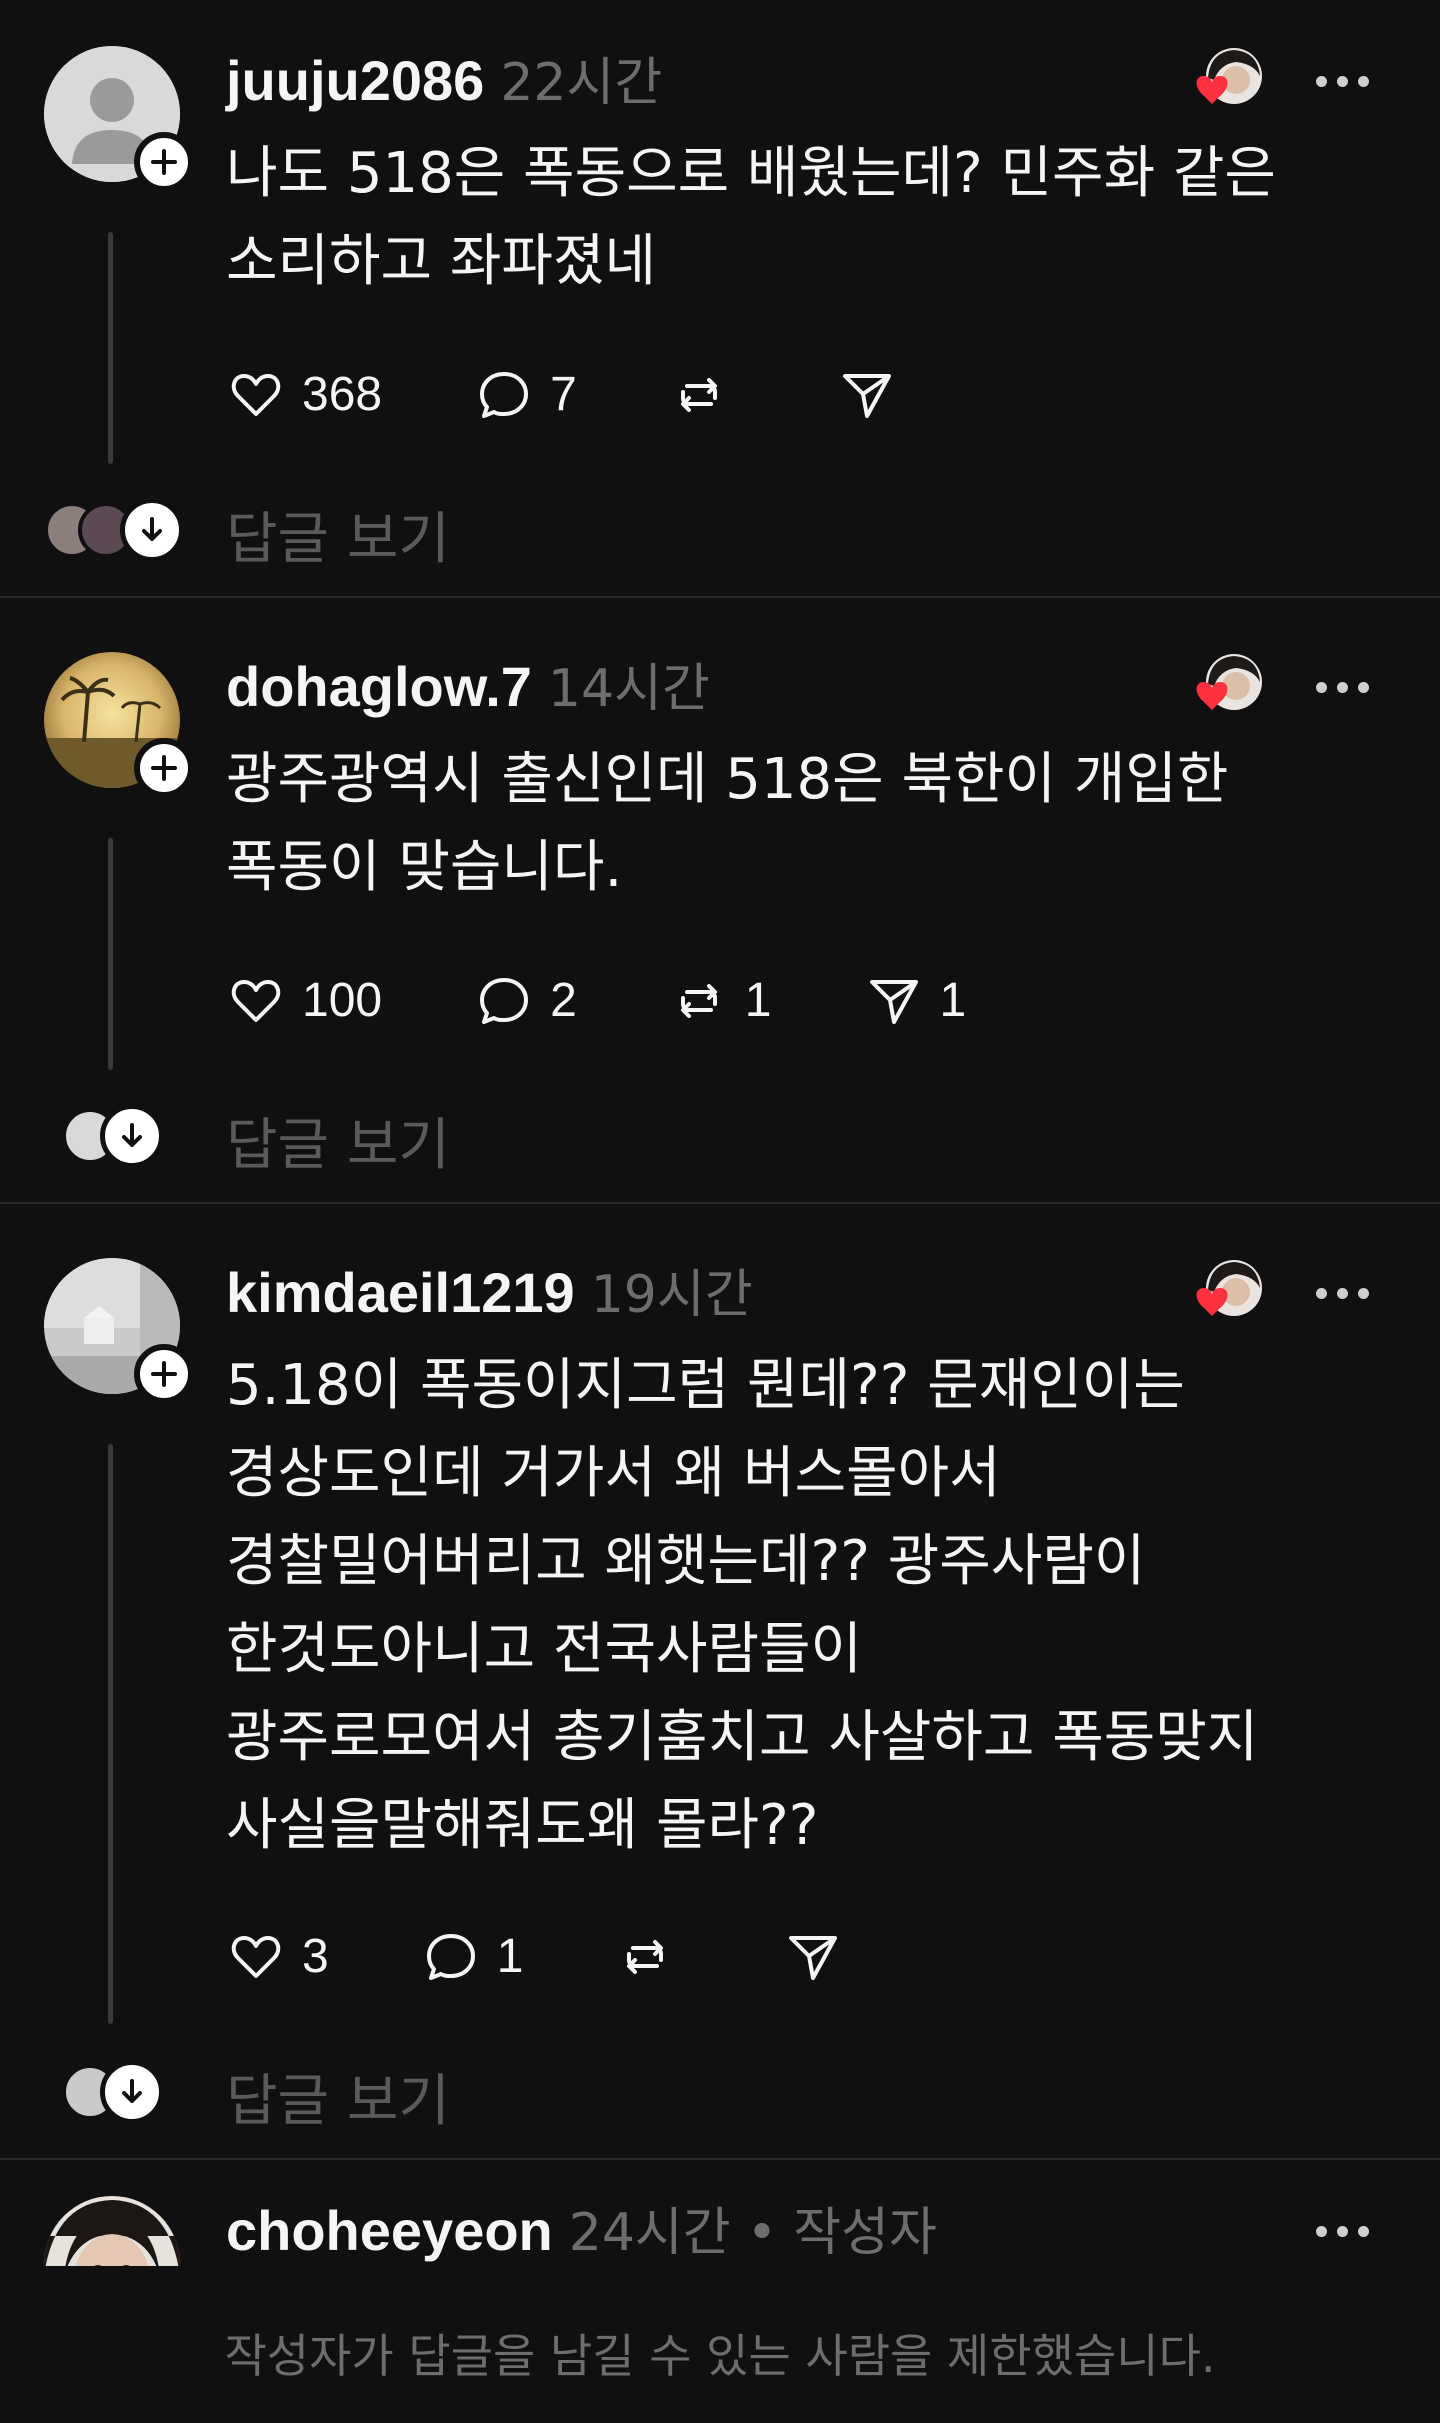  What do you see at coordinates (720, 2356) in the screenshot?
I see `reply-restriction-notice: 작성자가 답글을 남길 수 있는 사람을 제한했습니다.` at bounding box center [720, 2356].